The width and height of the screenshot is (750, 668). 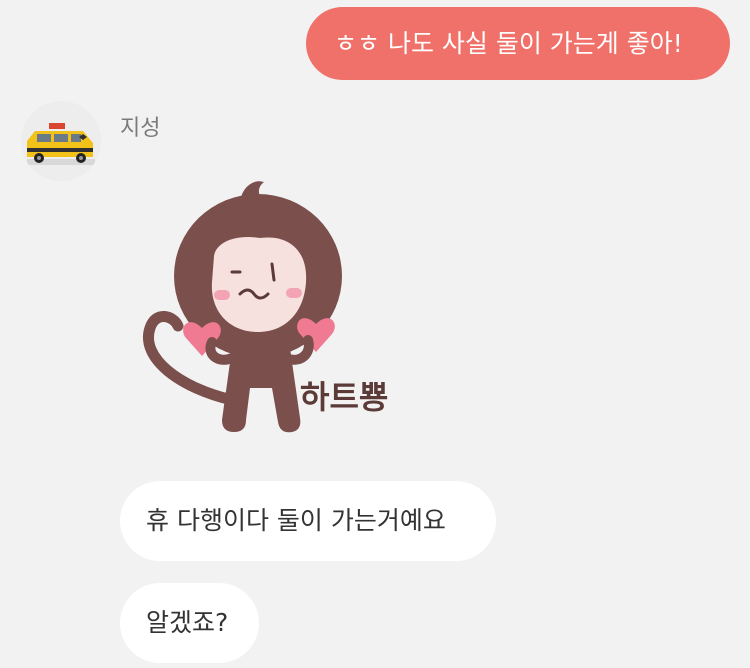 I want to click on message-text: 알겠죠?, so click(x=187, y=622).